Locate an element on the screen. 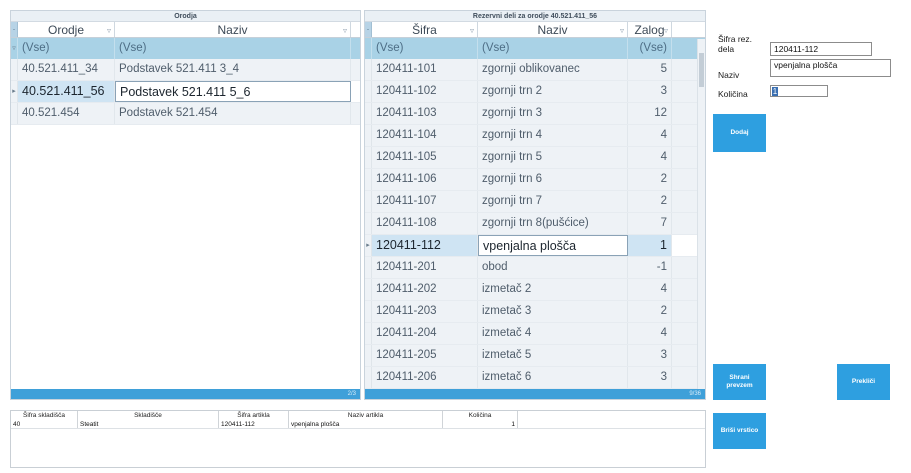 The width and height of the screenshot is (911, 473). table-row: 120411-203 izmetač 32 is located at coordinates (535, 312).